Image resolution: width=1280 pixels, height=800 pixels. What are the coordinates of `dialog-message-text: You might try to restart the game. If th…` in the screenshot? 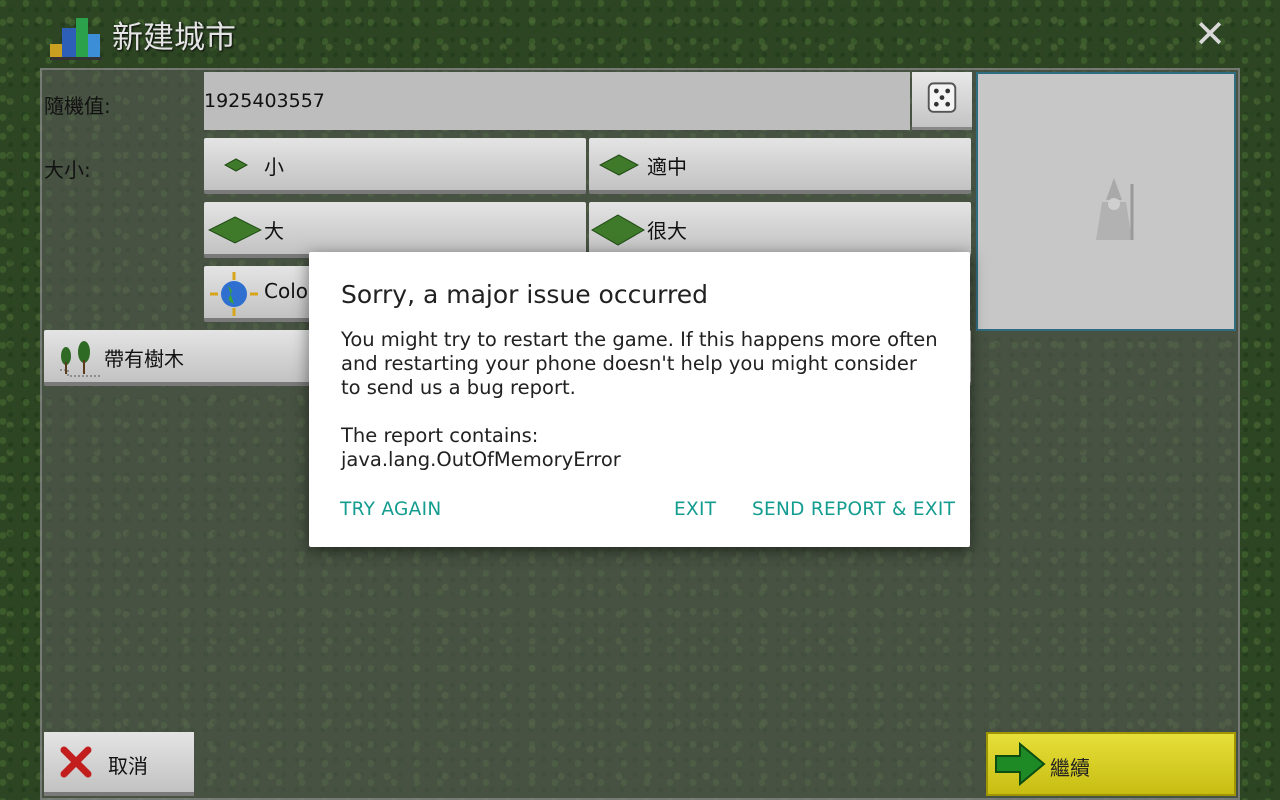 It's located at (639, 363).